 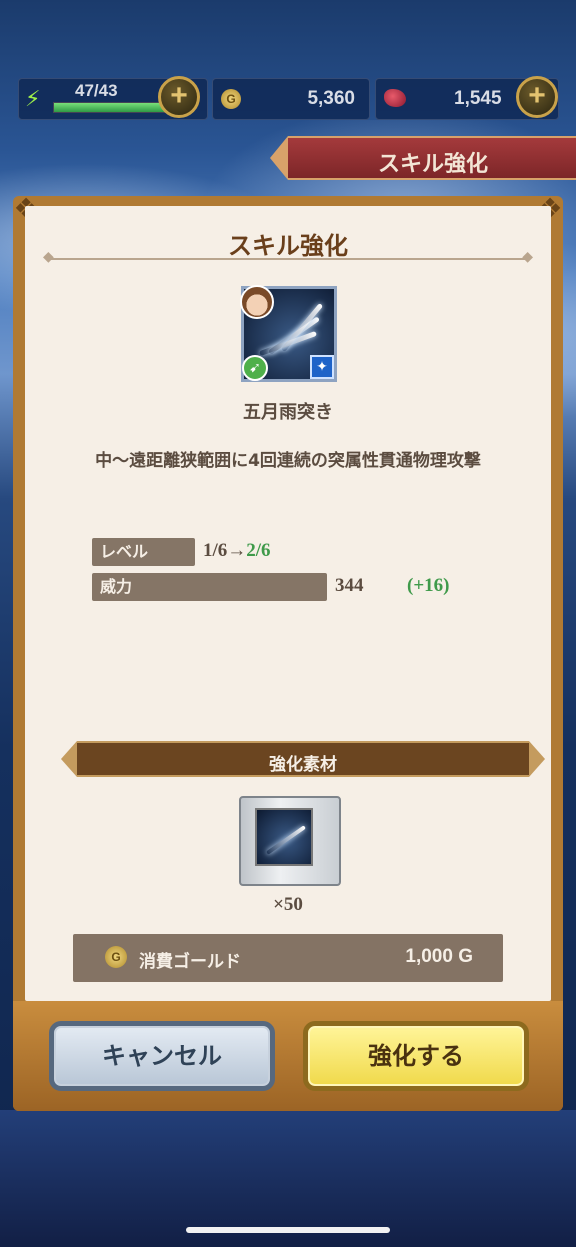 I want to click on header-ribbon: スキル強化, so click(x=423, y=158).